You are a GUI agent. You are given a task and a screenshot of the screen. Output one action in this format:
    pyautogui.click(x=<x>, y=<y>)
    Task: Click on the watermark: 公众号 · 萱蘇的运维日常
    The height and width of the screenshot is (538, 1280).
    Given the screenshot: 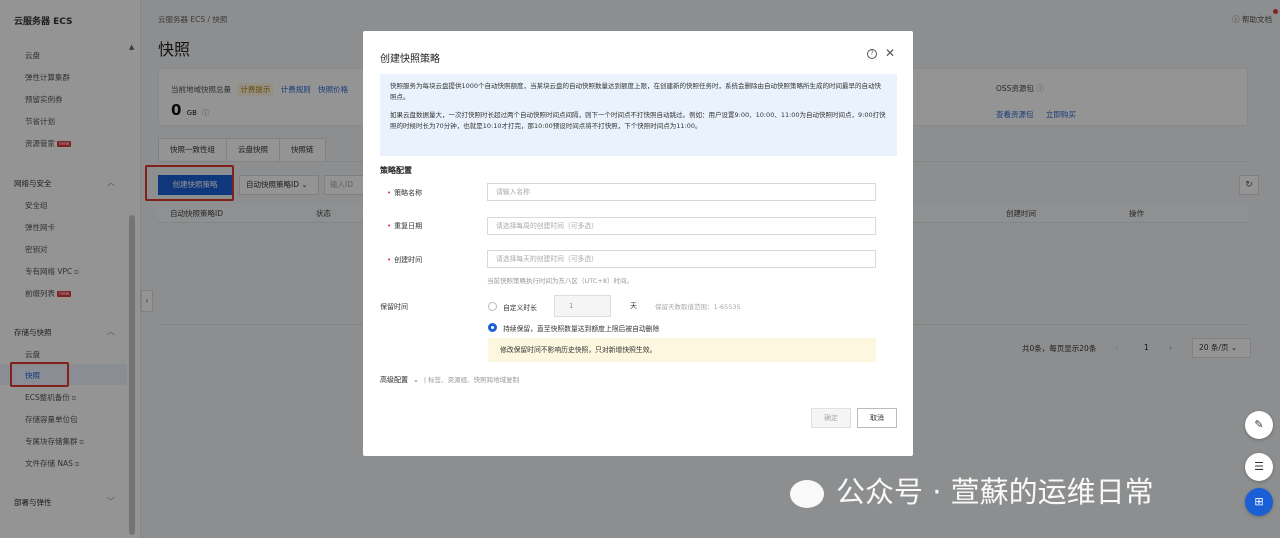 What is the action you would take?
    pyautogui.click(x=972, y=490)
    